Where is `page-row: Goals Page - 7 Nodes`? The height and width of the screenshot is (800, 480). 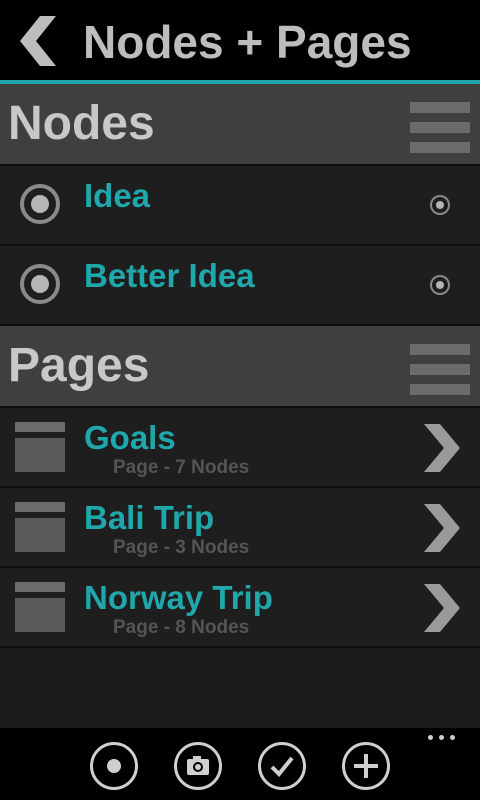
page-row: Goals Page - 7 Nodes is located at coordinates (240, 448).